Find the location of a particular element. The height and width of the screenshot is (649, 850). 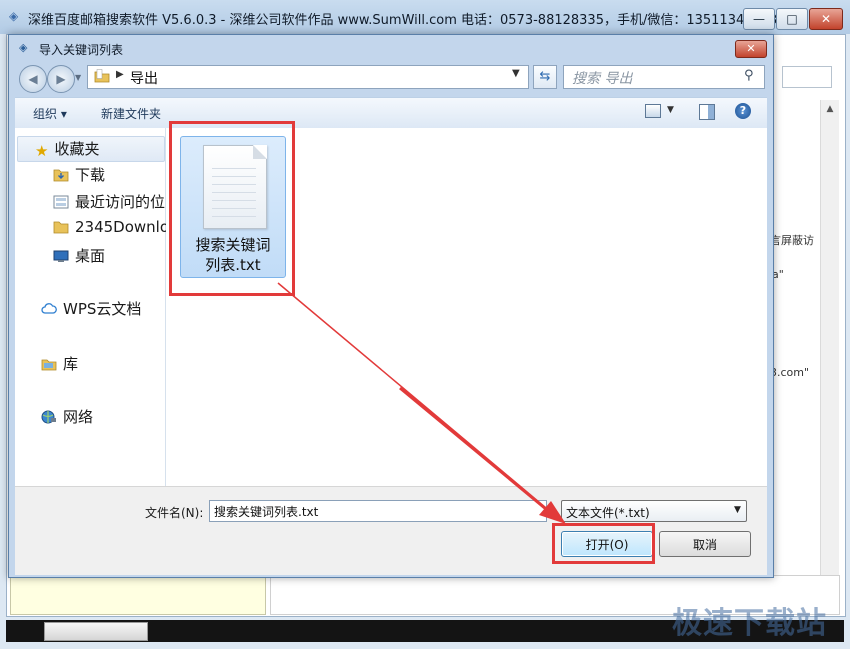

filename-label: 文件名(N): is located at coordinates (174, 513).